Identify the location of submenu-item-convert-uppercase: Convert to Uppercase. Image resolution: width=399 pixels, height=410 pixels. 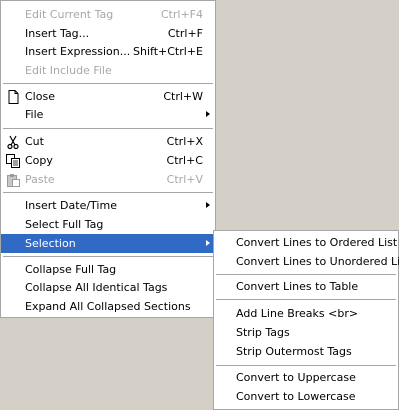
(306, 377).